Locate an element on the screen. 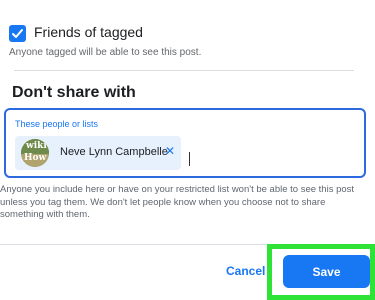 The image size is (375, 300). friends-of-tagged-checkbox is located at coordinates (17, 33).